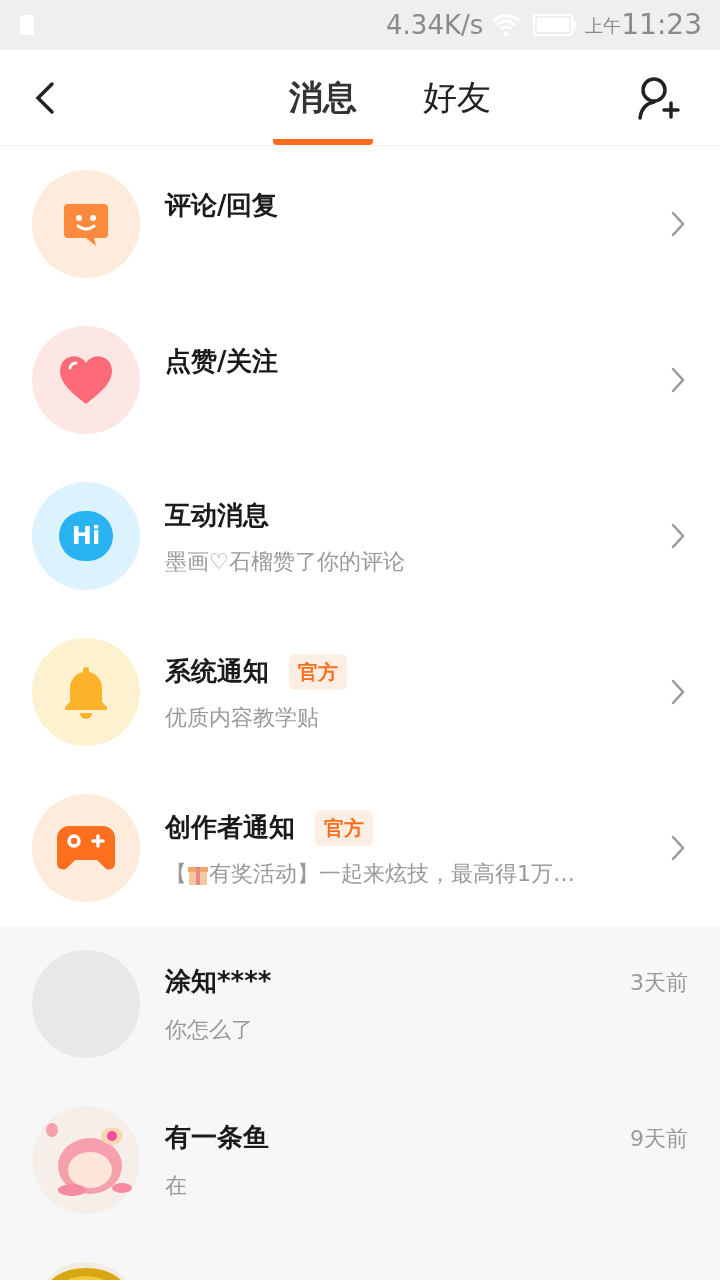  Describe the element at coordinates (360, 536) in the screenshot. I see `notification-item: Hi 互动消息 墨画♡石榴赞了你的评论` at that location.